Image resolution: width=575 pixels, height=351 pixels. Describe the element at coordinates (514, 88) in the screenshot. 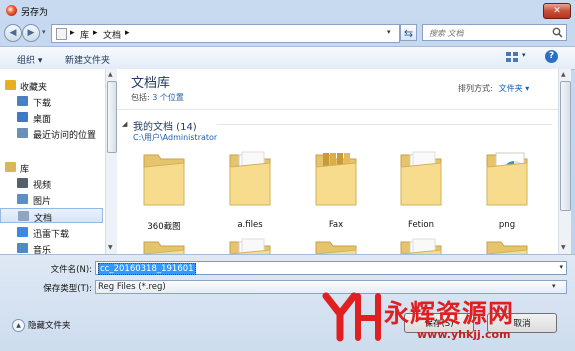

I see `arrange-by-dropdown: 文件夹 ▾` at that location.